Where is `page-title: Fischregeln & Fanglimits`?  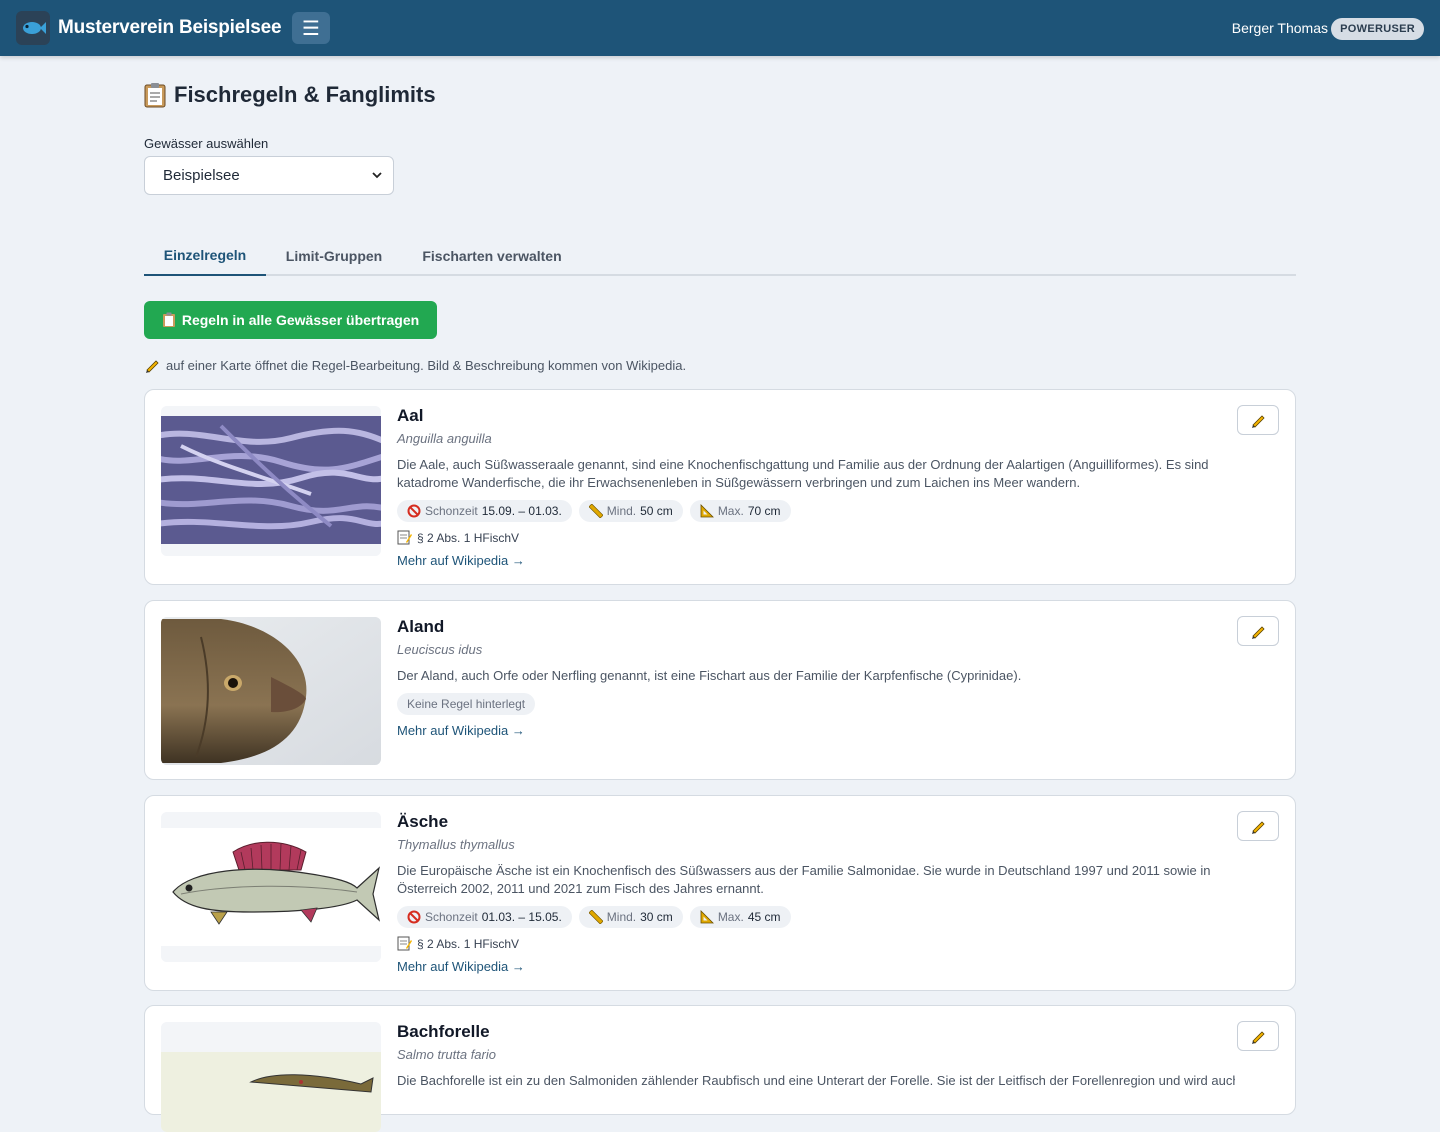
page-title: Fischregeln & Fanglimits is located at coordinates (290, 95).